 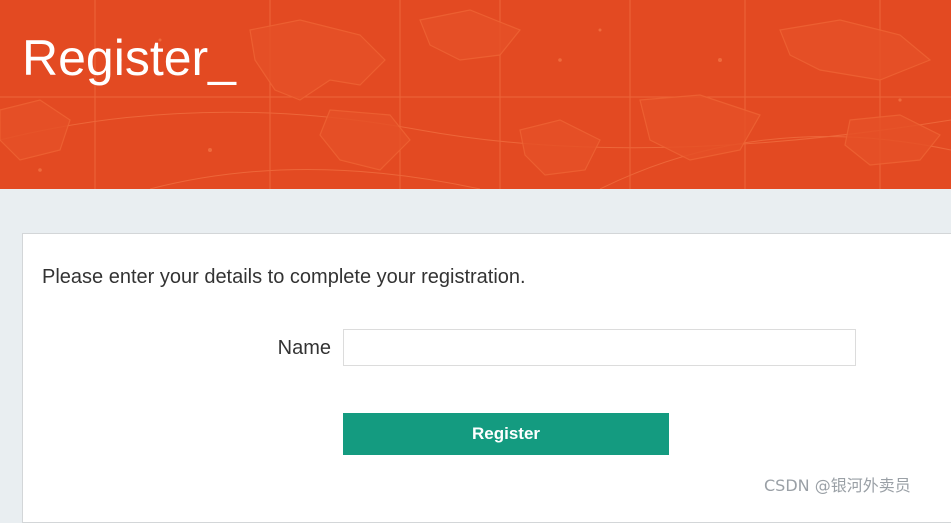 I want to click on name-label: Name, so click(x=304, y=348).